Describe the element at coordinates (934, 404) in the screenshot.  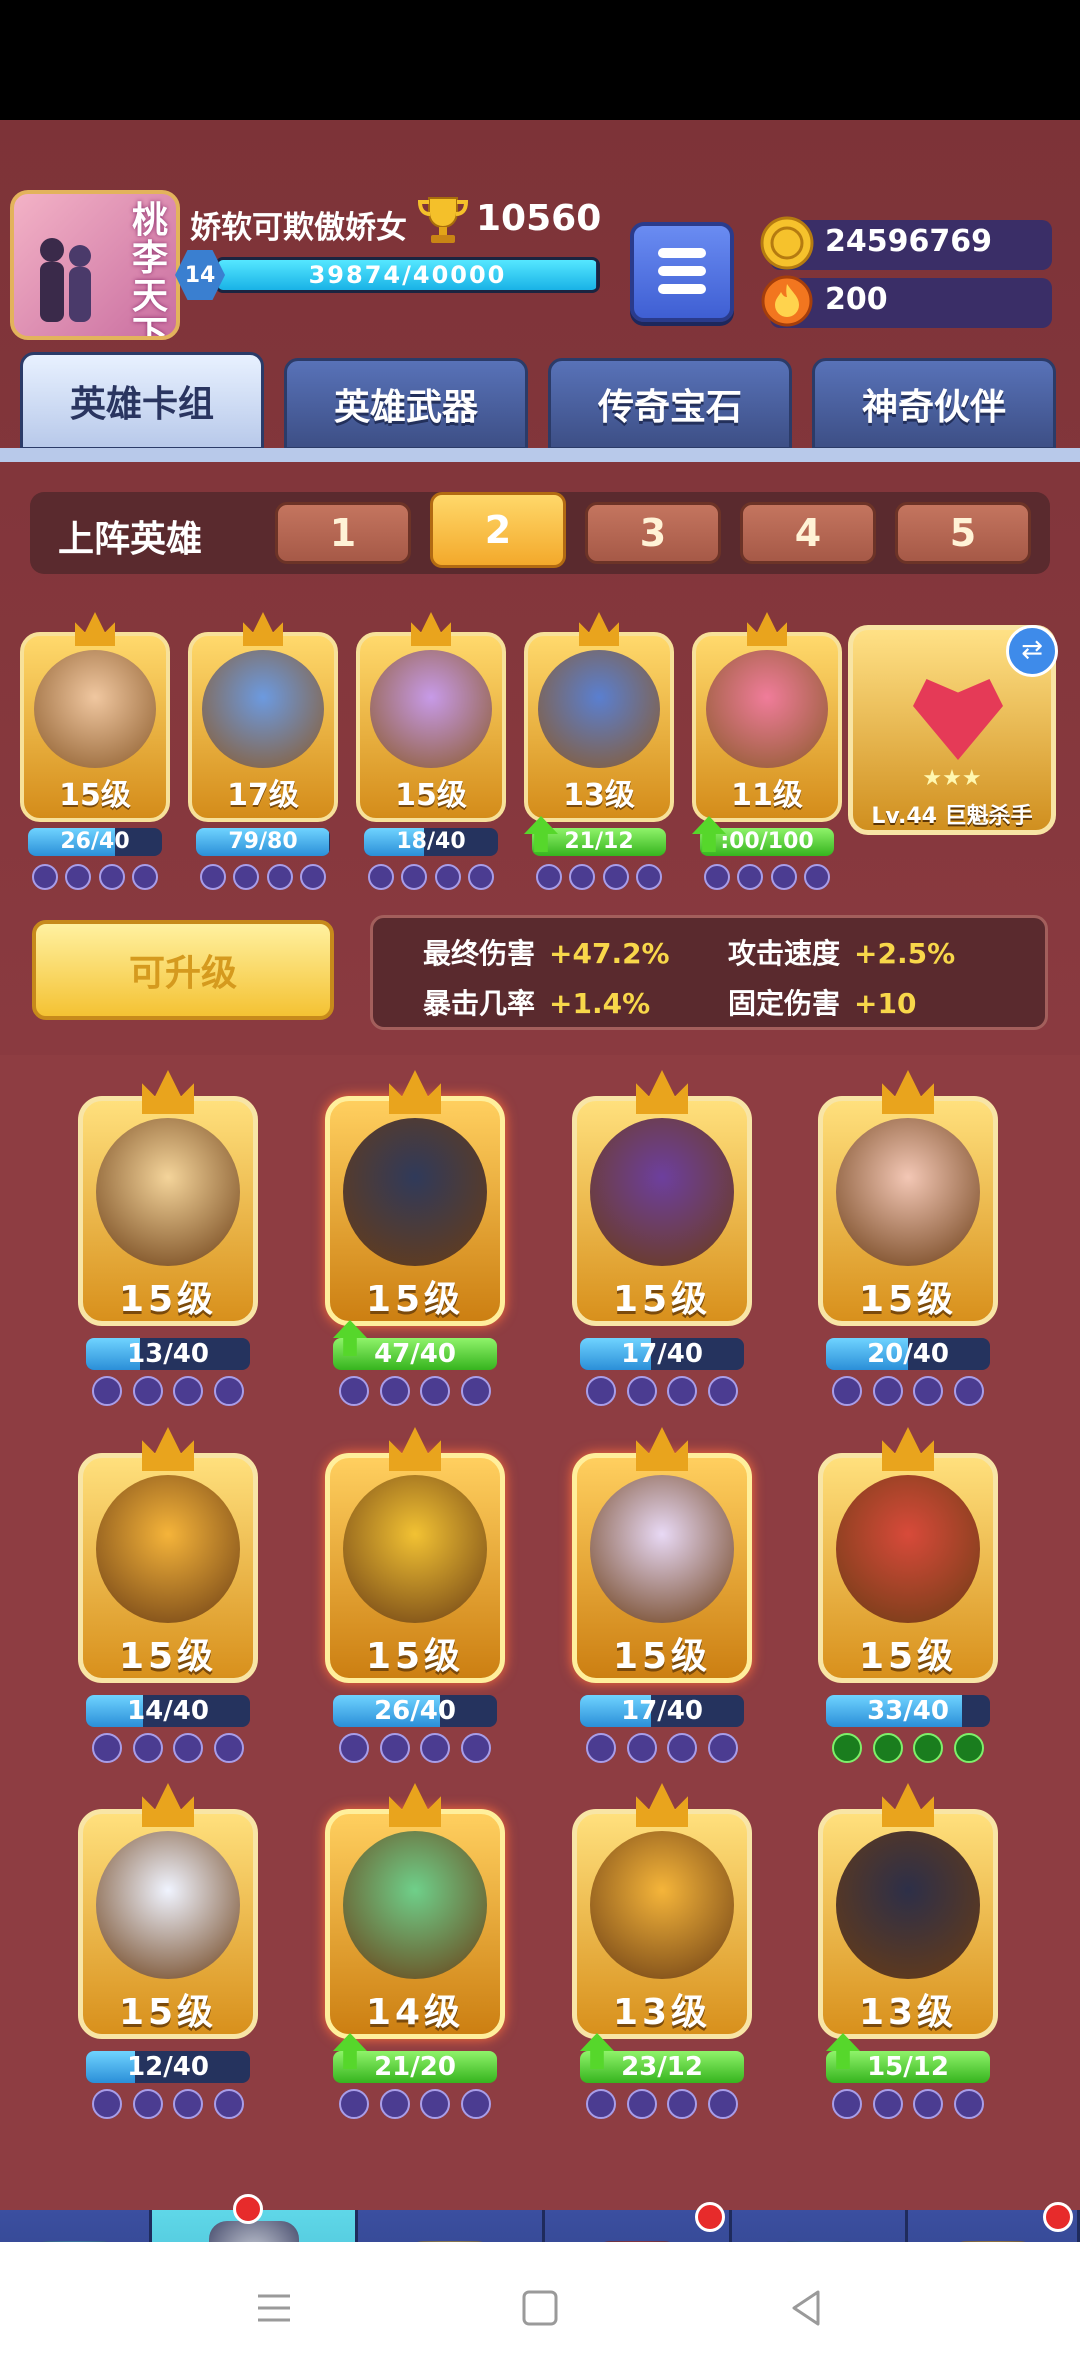
I see `tab-magic-partners: 神奇伙伴` at that location.